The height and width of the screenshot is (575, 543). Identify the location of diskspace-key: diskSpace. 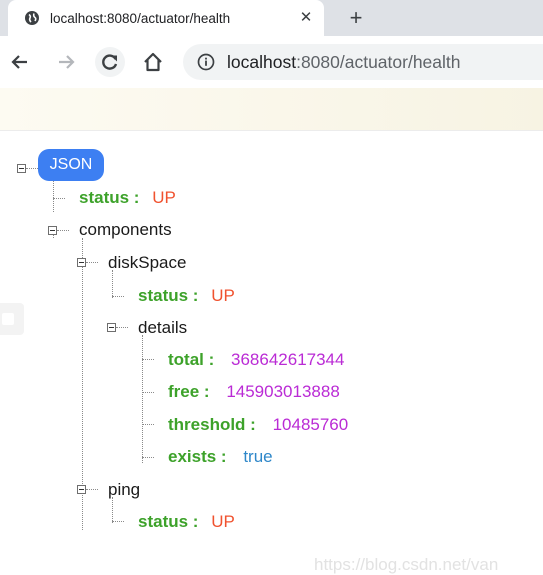
(147, 263).